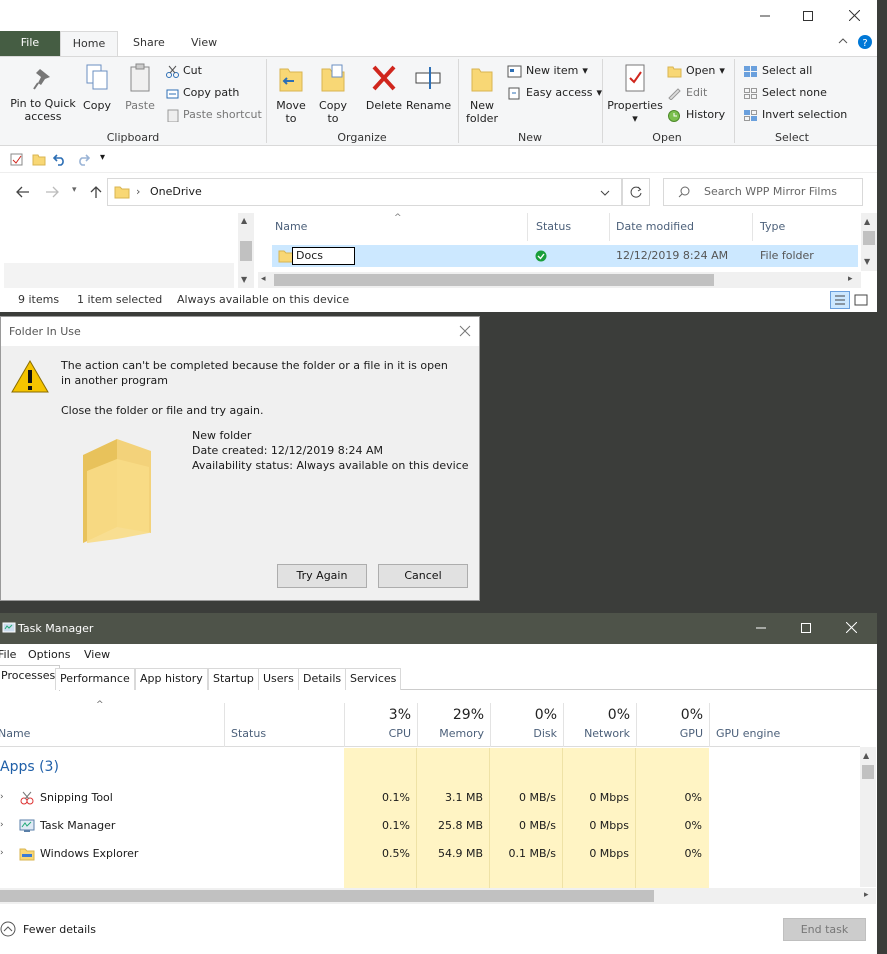 This screenshot has height=954, width=887. I want to click on redo-icon, so click(83, 159).